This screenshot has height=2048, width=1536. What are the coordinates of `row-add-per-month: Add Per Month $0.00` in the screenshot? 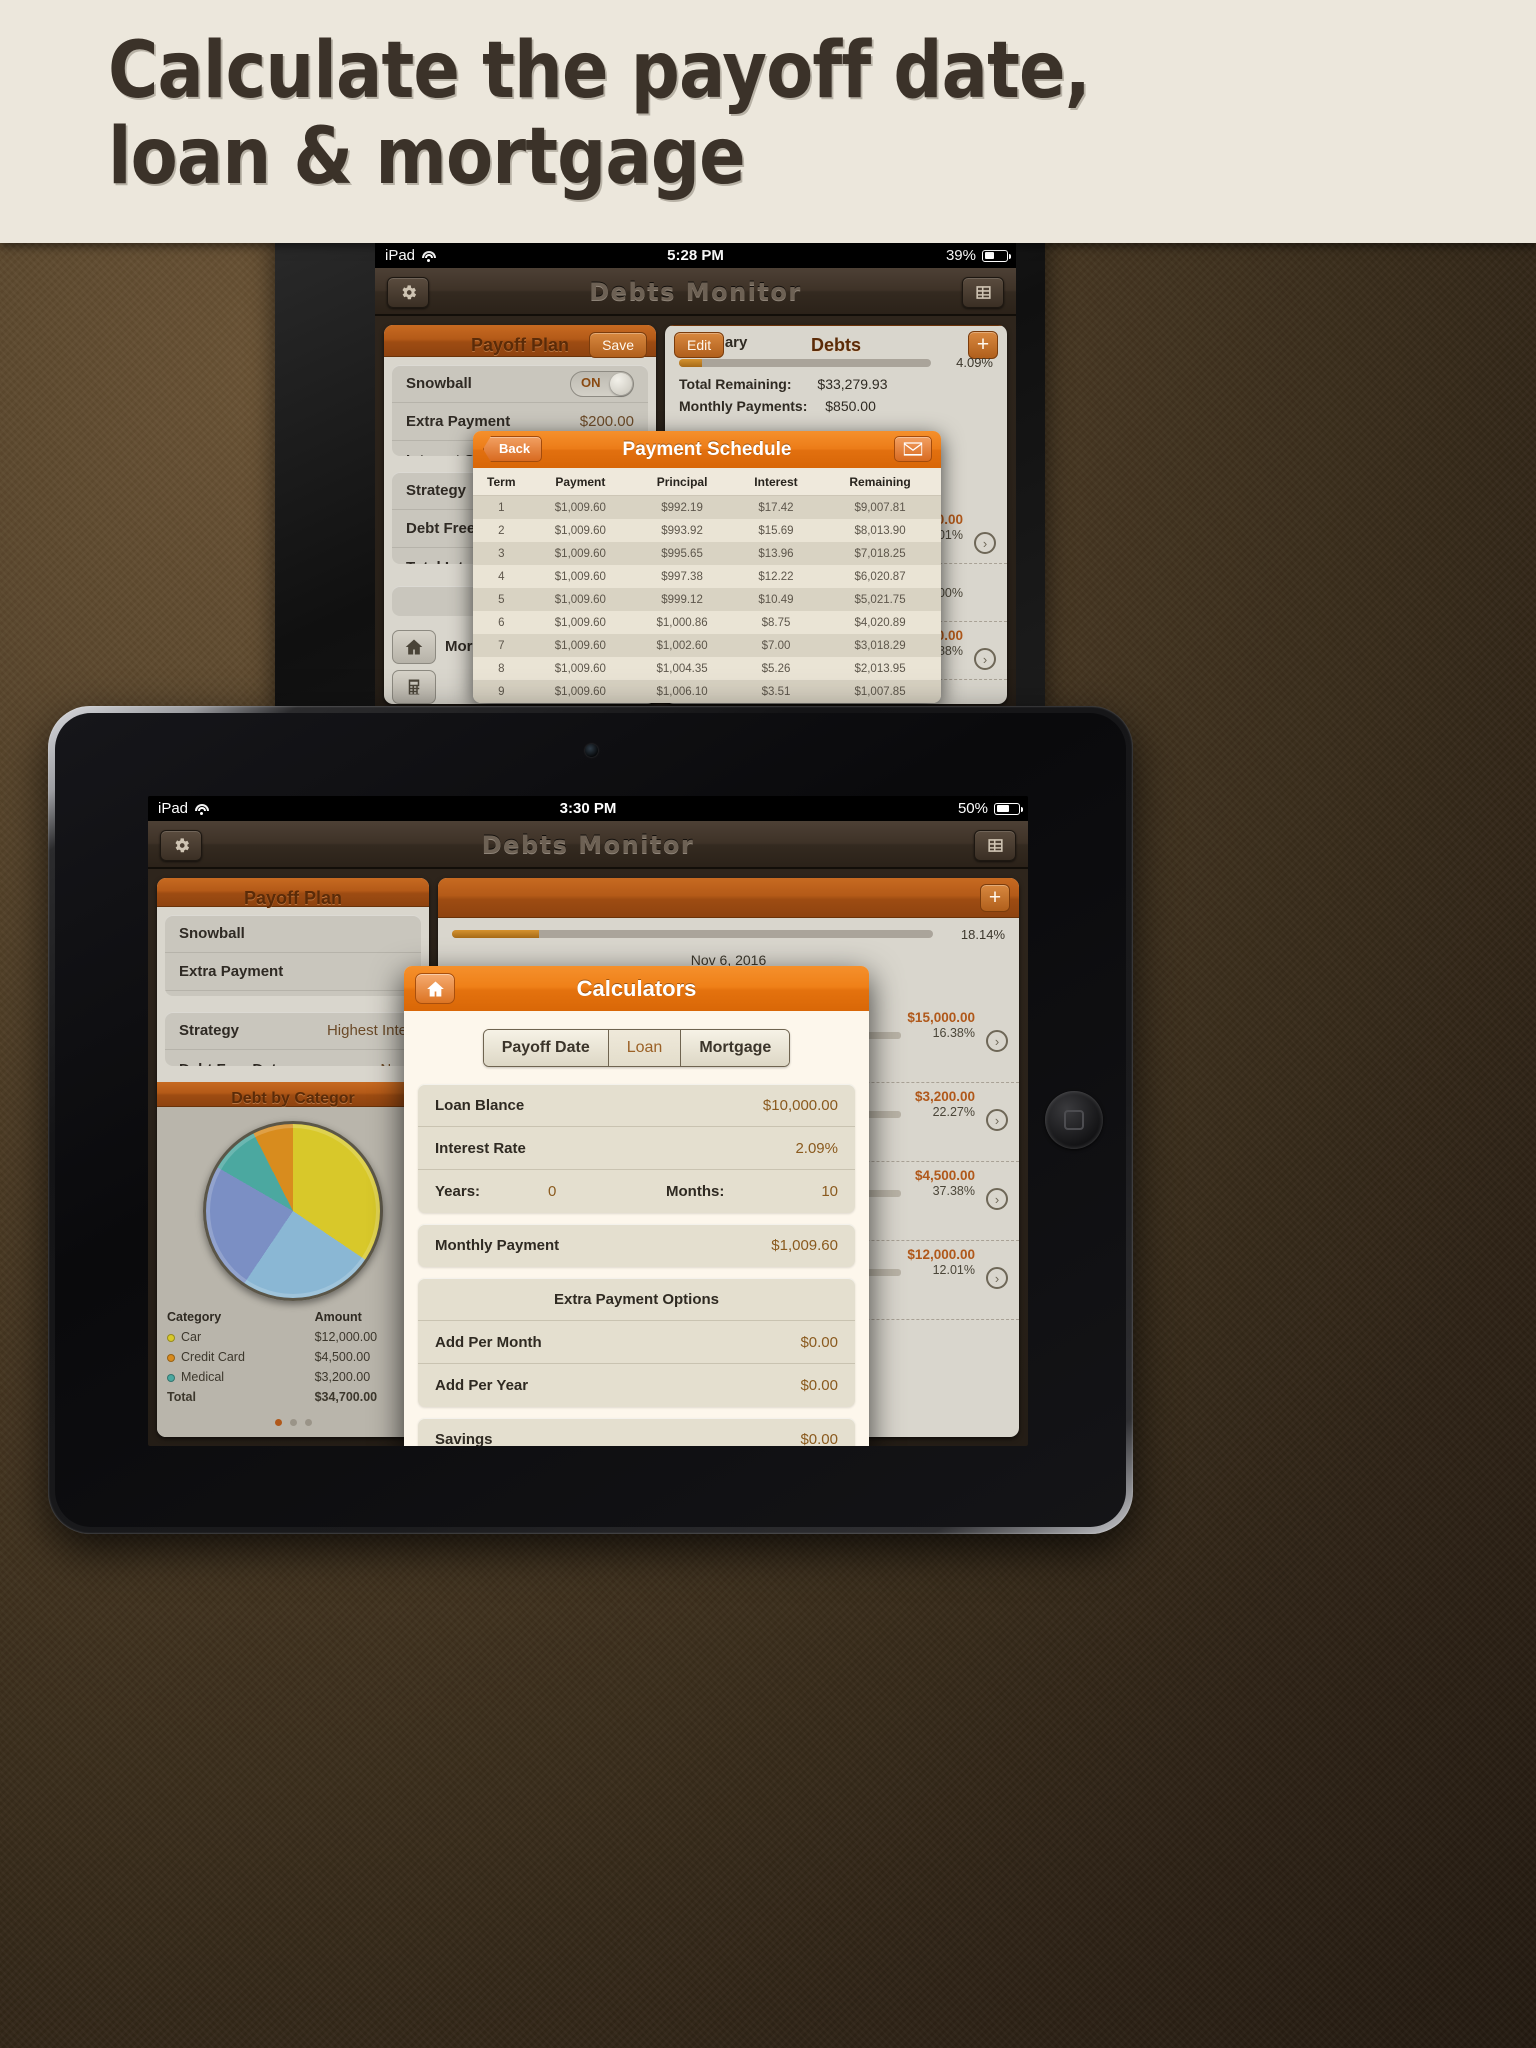 It's located at (636, 1342).